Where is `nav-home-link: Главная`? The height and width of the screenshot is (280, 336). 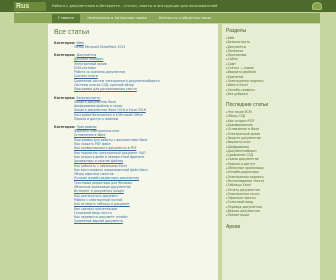
nav-home-link: Главная is located at coordinates (66, 18).